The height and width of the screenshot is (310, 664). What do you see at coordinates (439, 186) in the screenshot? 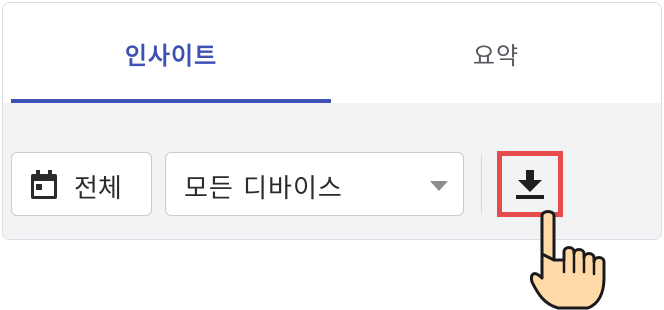
I see `triangle-down-icon` at bounding box center [439, 186].